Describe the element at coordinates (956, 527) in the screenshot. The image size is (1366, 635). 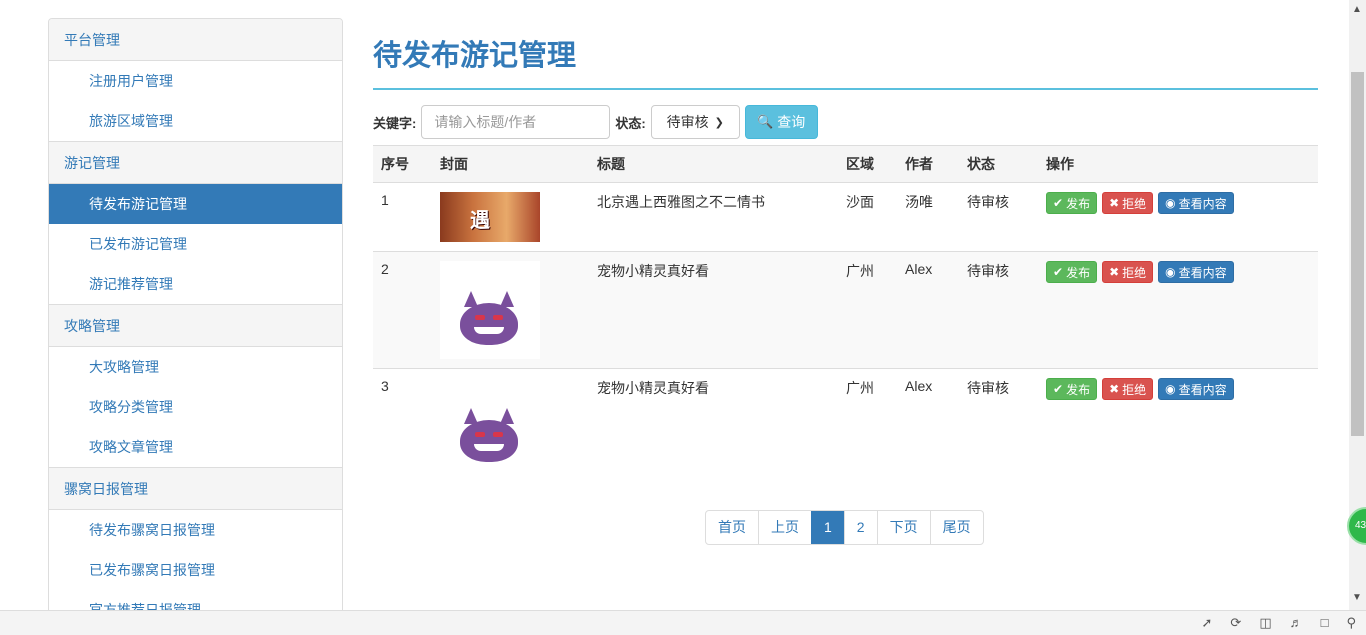
I see `page-last: 尾页` at that location.